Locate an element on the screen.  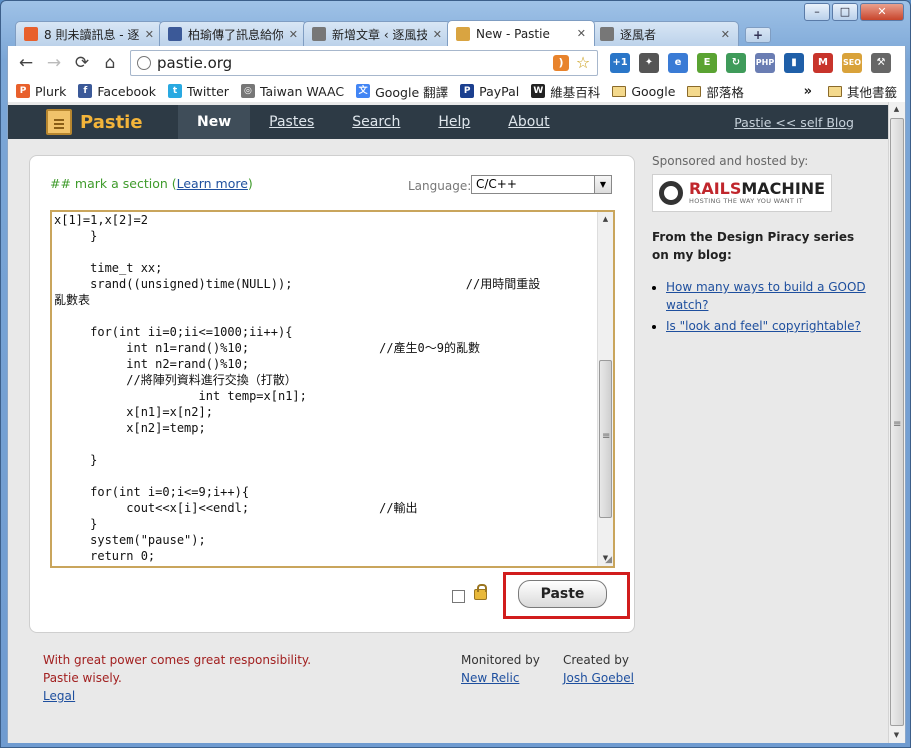
url-text: pastie.org is located at coordinates (352, 63).